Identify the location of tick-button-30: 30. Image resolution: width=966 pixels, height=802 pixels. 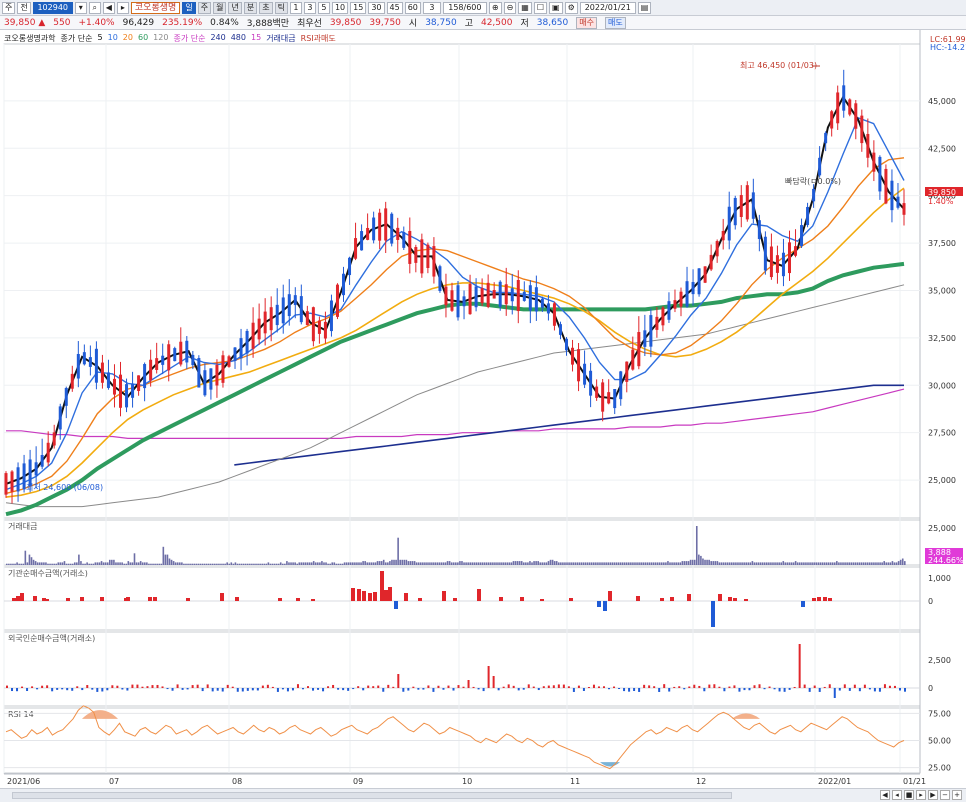
(376, 7).